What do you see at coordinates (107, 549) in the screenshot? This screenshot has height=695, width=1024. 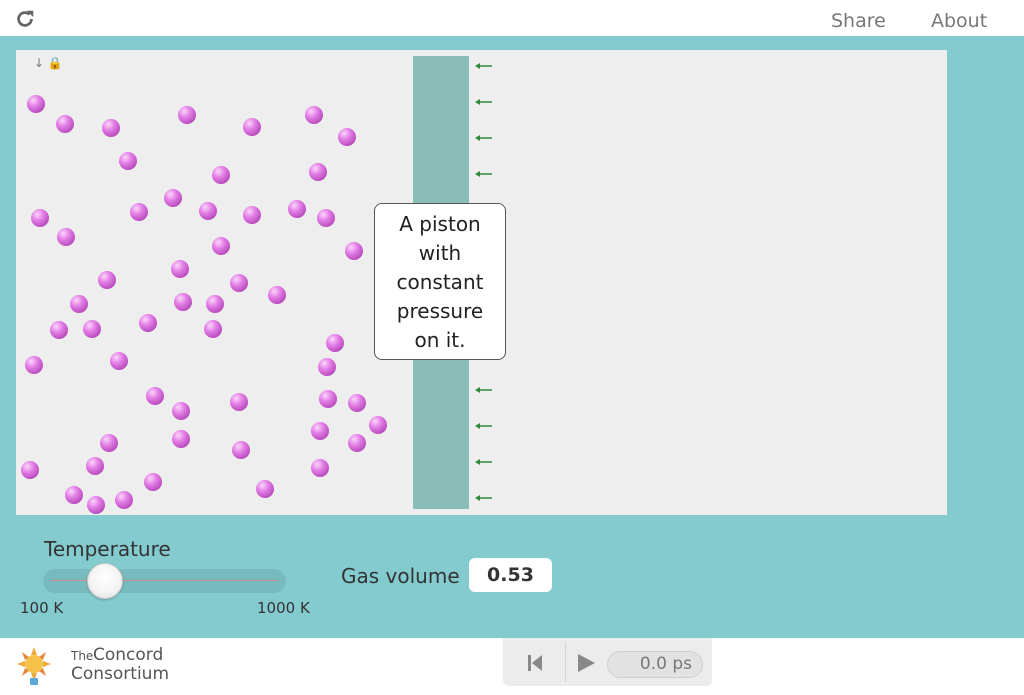 I see `temperature-label: Temperature` at bounding box center [107, 549].